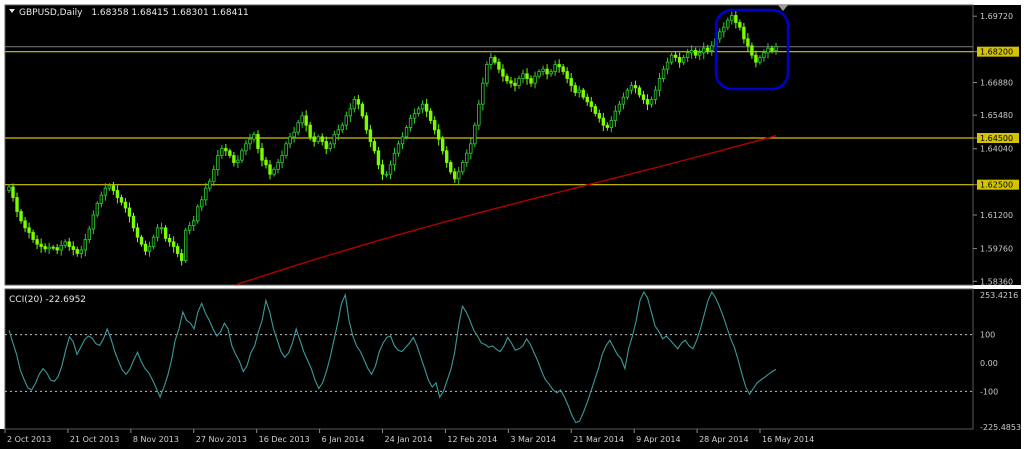 The height and width of the screenshot is (449, 1024). I want to click on date-label: 16 Dec 2013, so click(284, 439).